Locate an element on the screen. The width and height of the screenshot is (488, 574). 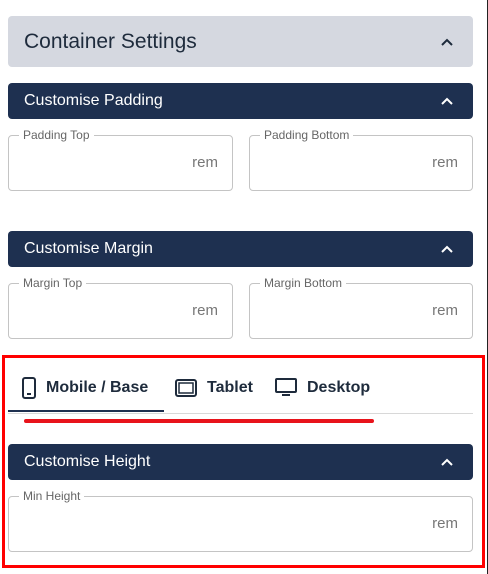
min-height-field: Min Height rem is located at coordinates (240, 520).